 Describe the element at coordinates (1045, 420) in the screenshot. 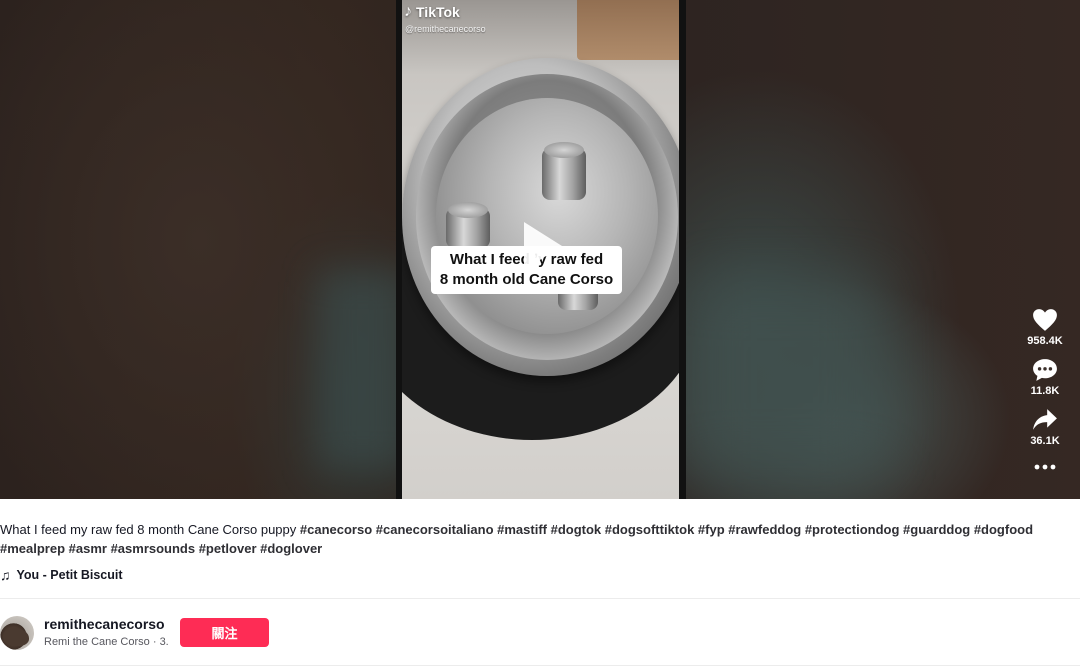

I see `share-icon` at that location.